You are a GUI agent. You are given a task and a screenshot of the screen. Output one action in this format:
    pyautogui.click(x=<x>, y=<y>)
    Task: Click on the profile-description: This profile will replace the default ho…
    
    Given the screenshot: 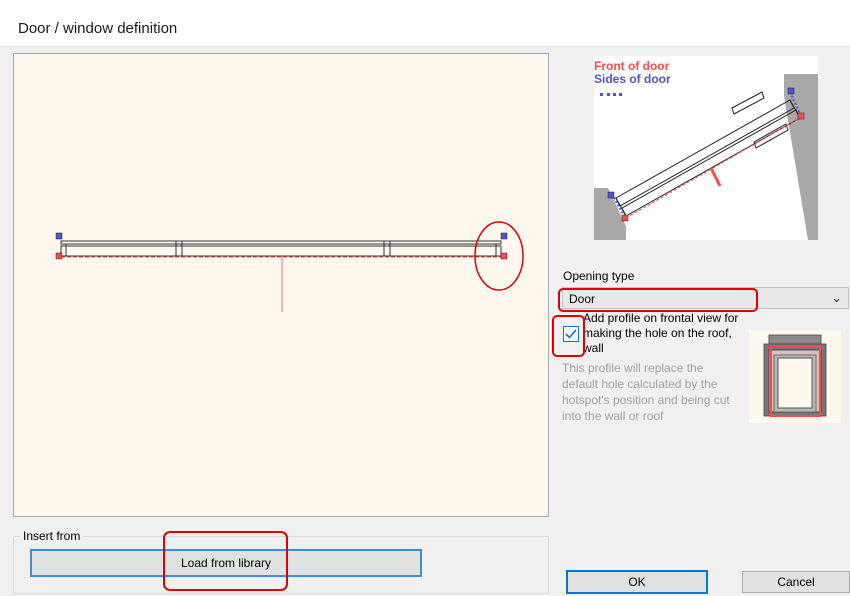 What is the action you would take?
    pyautogui.click(x=646, y=392)
    